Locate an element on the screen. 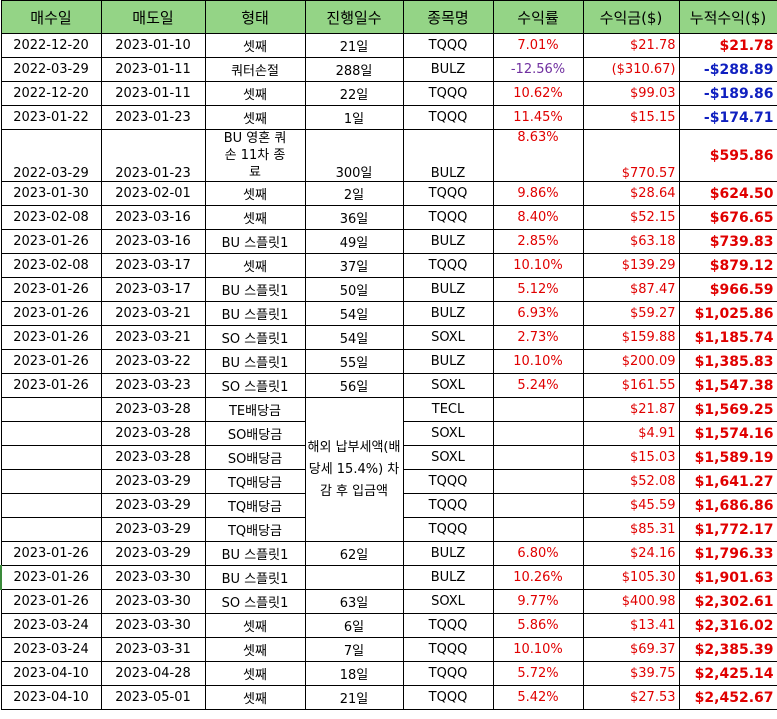 The image size is (777, 719). profit: $69.37 is located at coordinates (631, 649).